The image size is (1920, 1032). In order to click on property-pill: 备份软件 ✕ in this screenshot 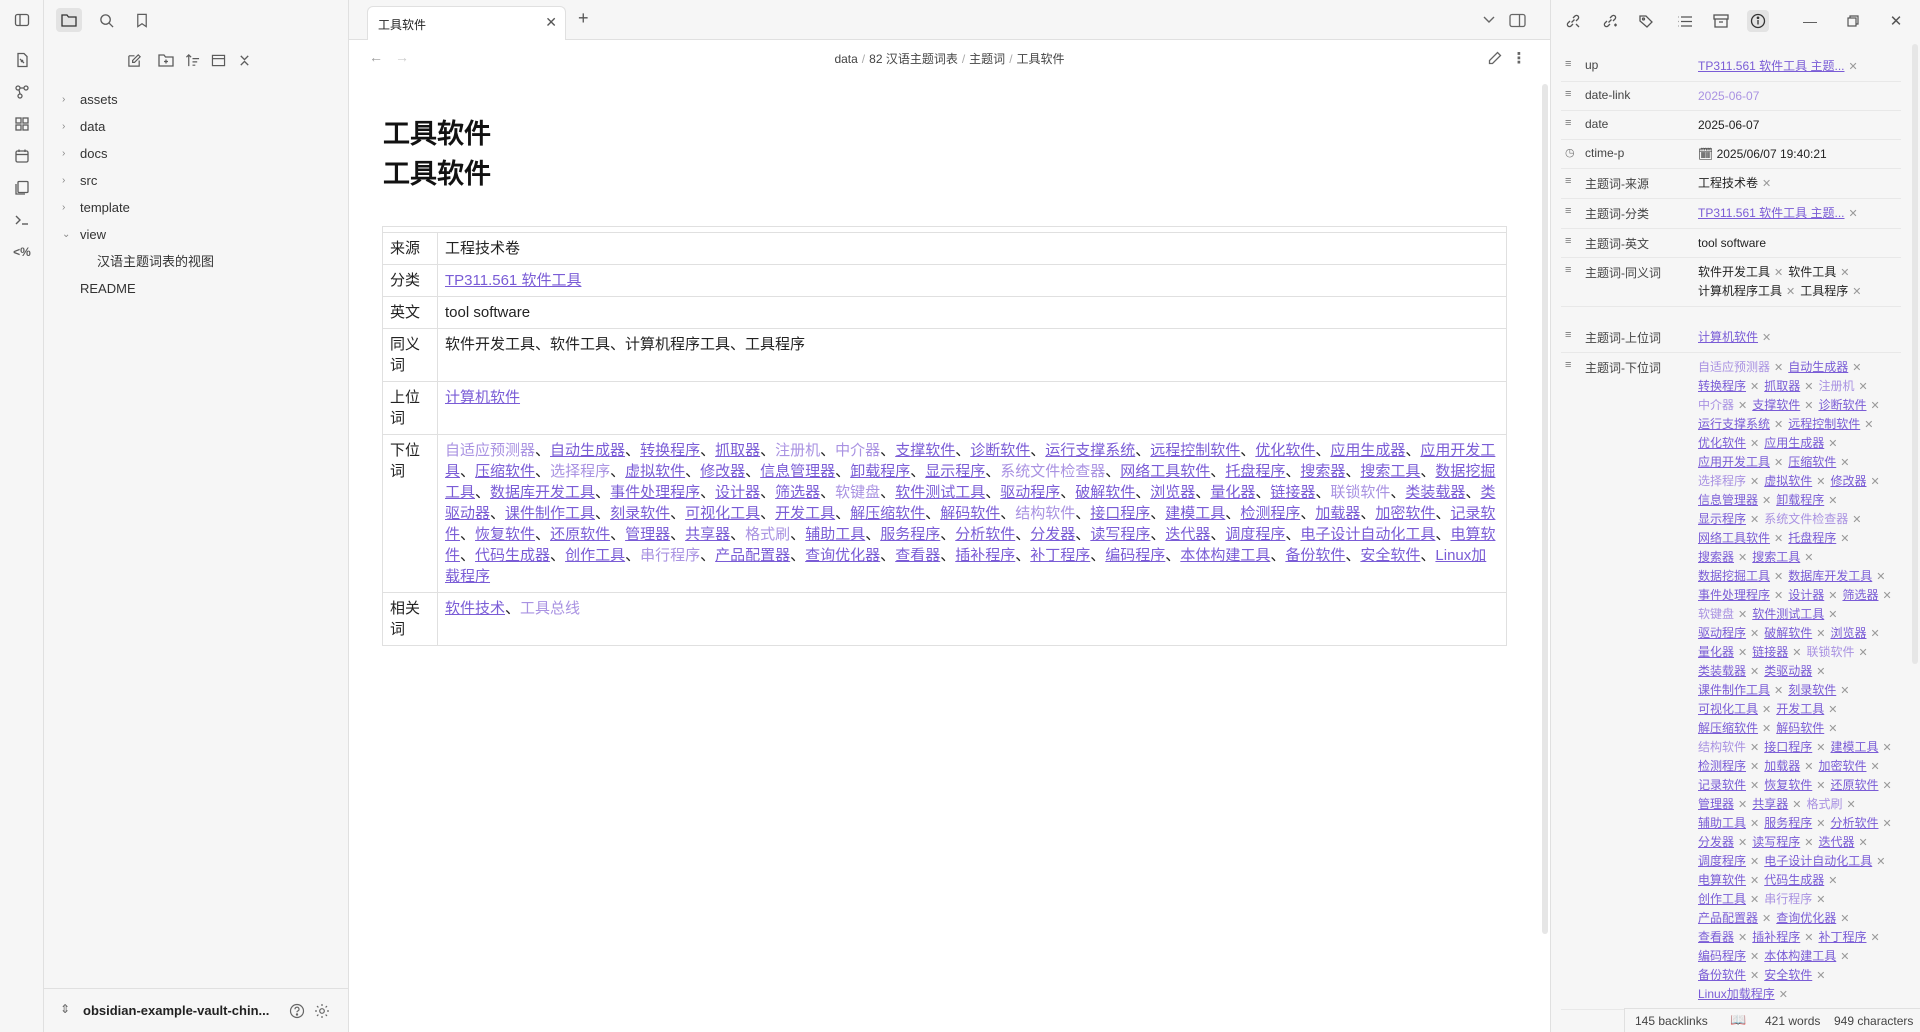, I will do `click(1728, 975)`.